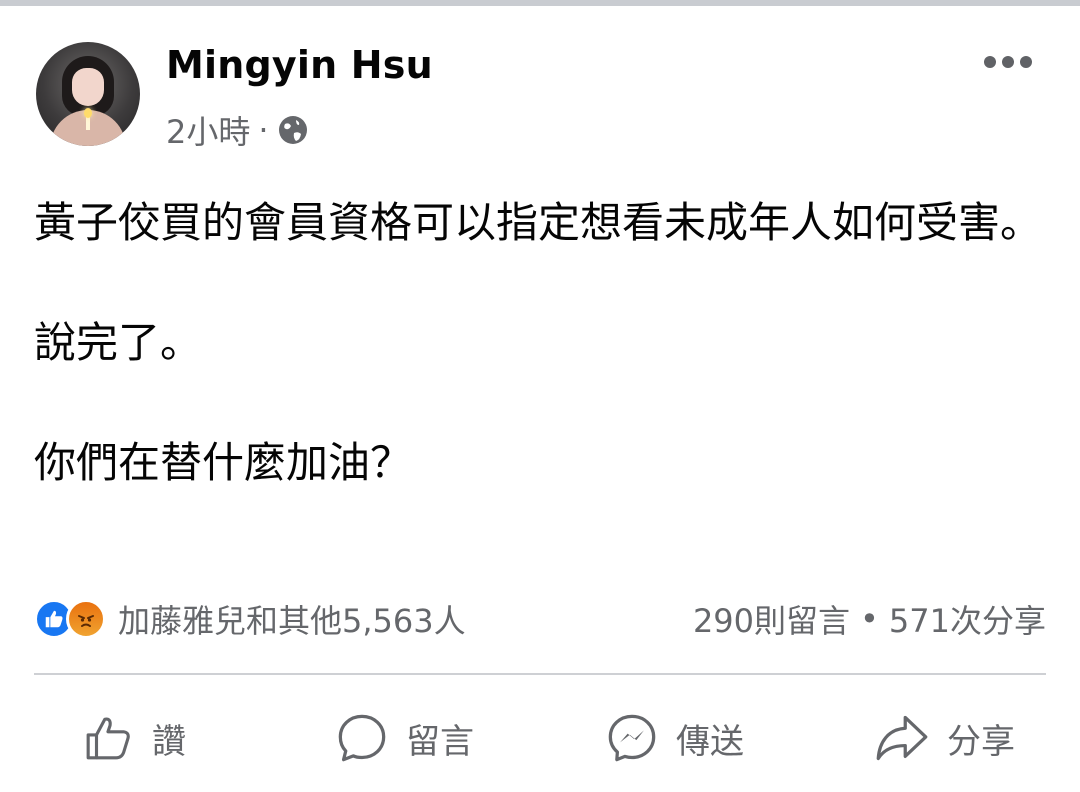  Describe the element at coordinates (299, 65) in the screenshot. I see `author-name: Mingyin Hsu` at that location.